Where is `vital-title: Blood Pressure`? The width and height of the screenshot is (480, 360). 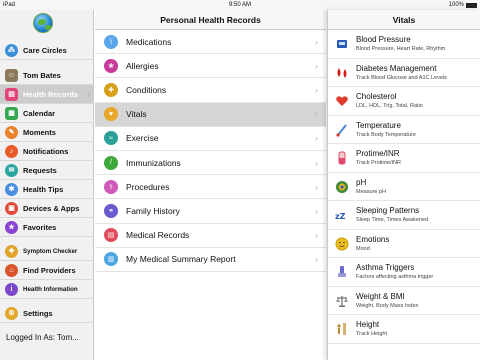
vital-title: Blood Pressure is located at coordinates (383, 39).